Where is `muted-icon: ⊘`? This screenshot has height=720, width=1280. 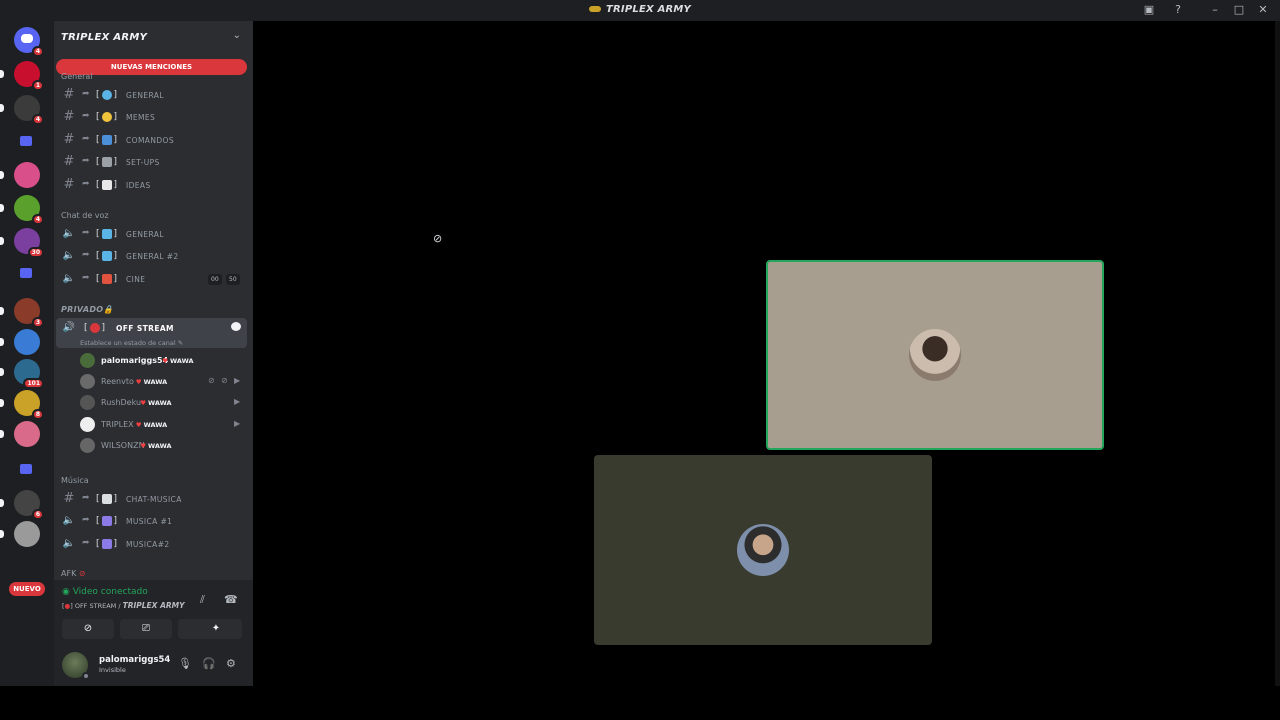
muted-icon: ⊘ is located at coordinates (211, 380).